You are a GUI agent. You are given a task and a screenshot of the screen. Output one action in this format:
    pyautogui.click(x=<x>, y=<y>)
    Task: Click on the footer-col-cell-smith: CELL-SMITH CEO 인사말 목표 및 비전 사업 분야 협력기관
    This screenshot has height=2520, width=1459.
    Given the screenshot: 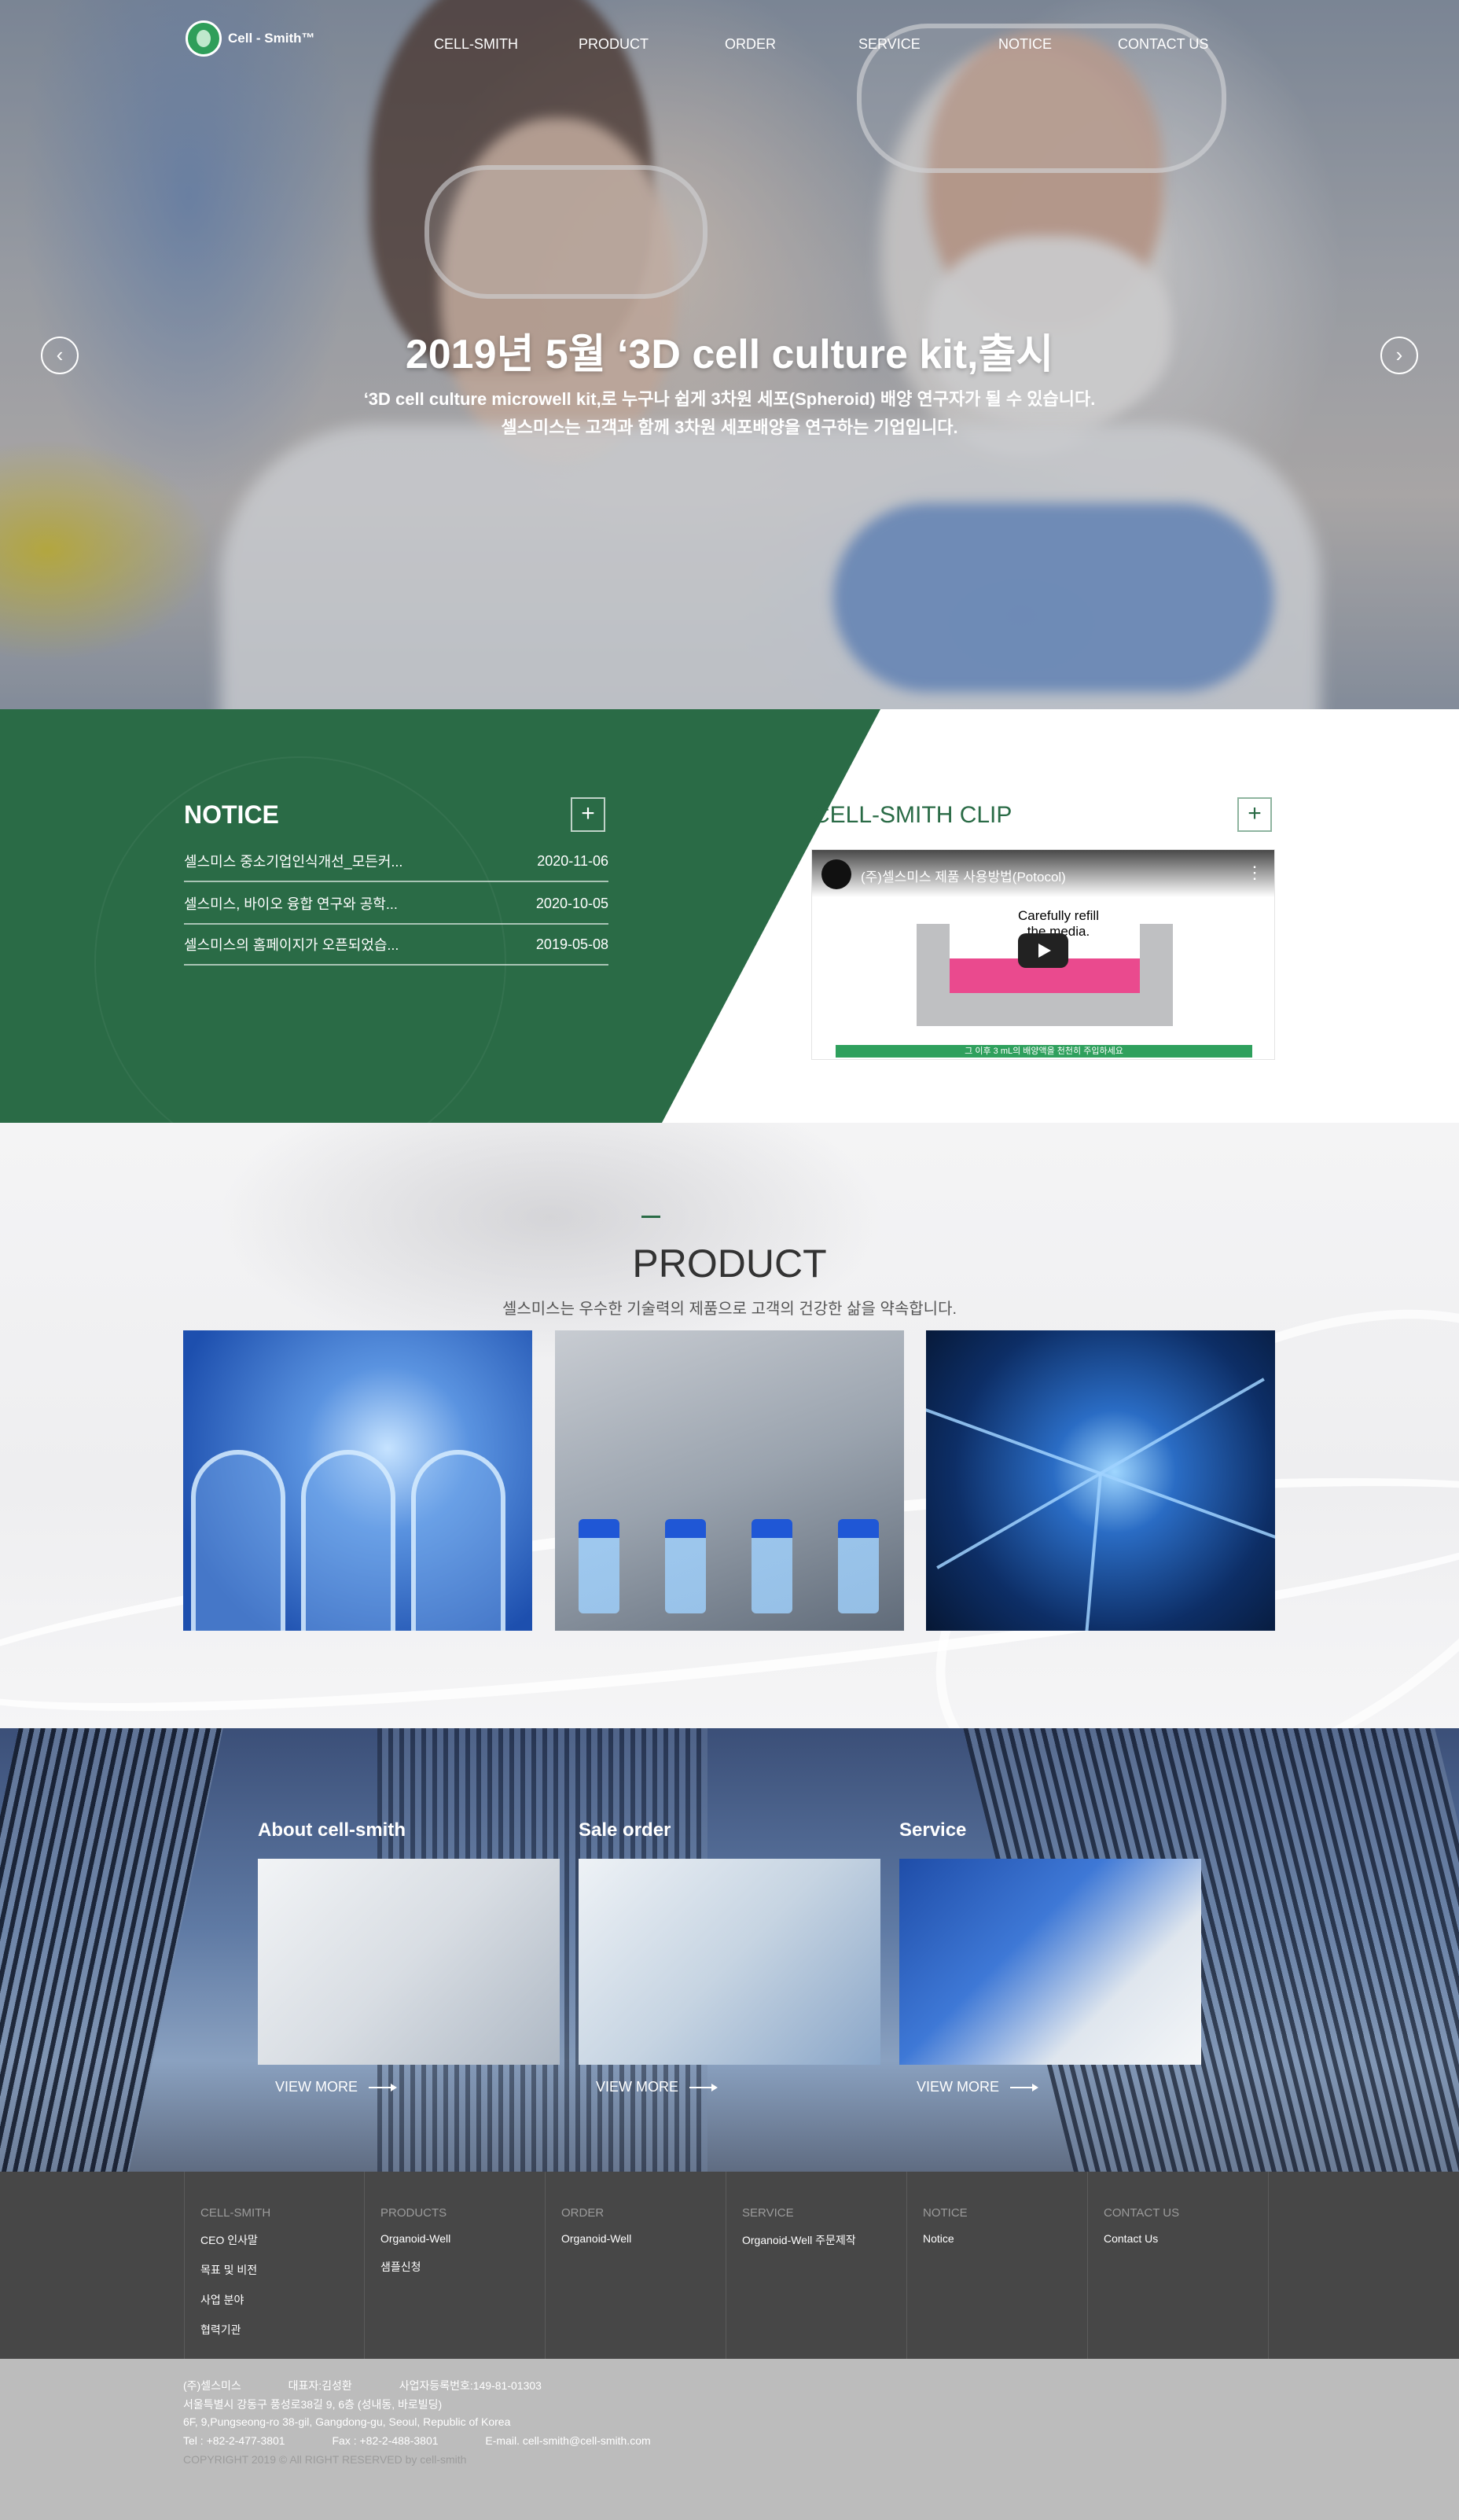 What is the action you would take?
    pyautogui.click(x=274, y=2265)
    